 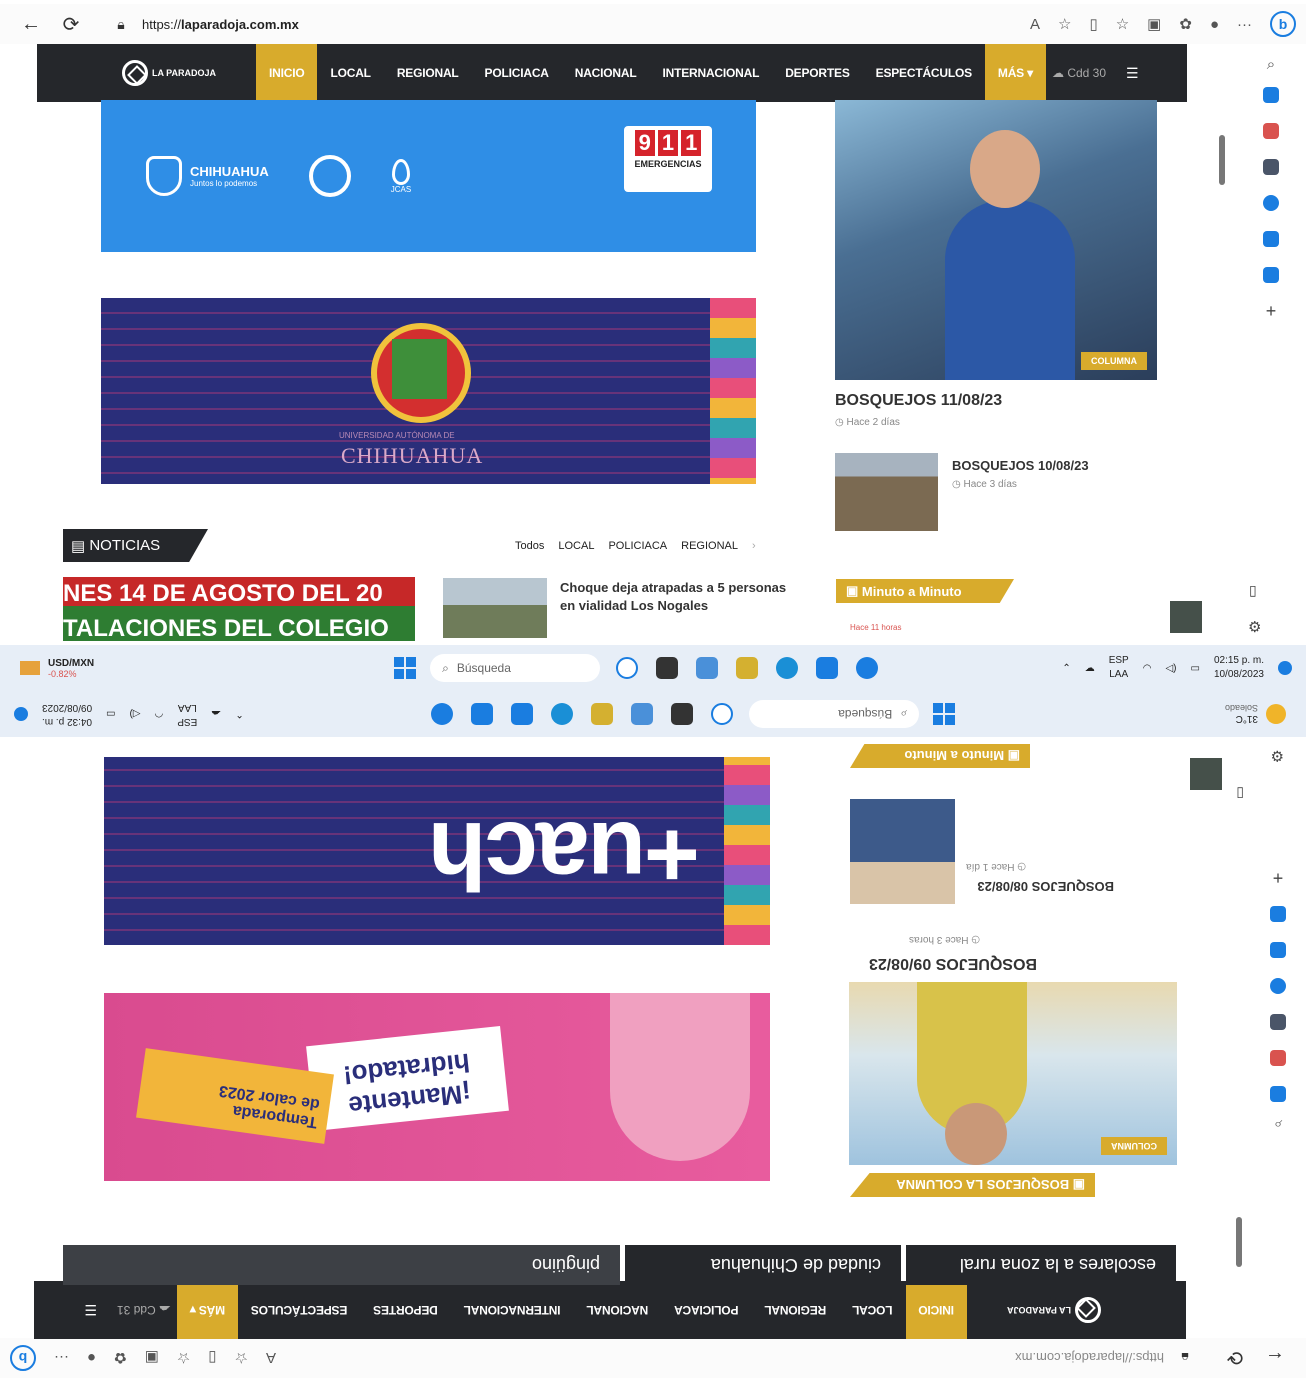 What do you see at coordinates (996, 240) in the screenshot?
I see `featured-post-image: COLUMNA` at bounding box center [996, 240].